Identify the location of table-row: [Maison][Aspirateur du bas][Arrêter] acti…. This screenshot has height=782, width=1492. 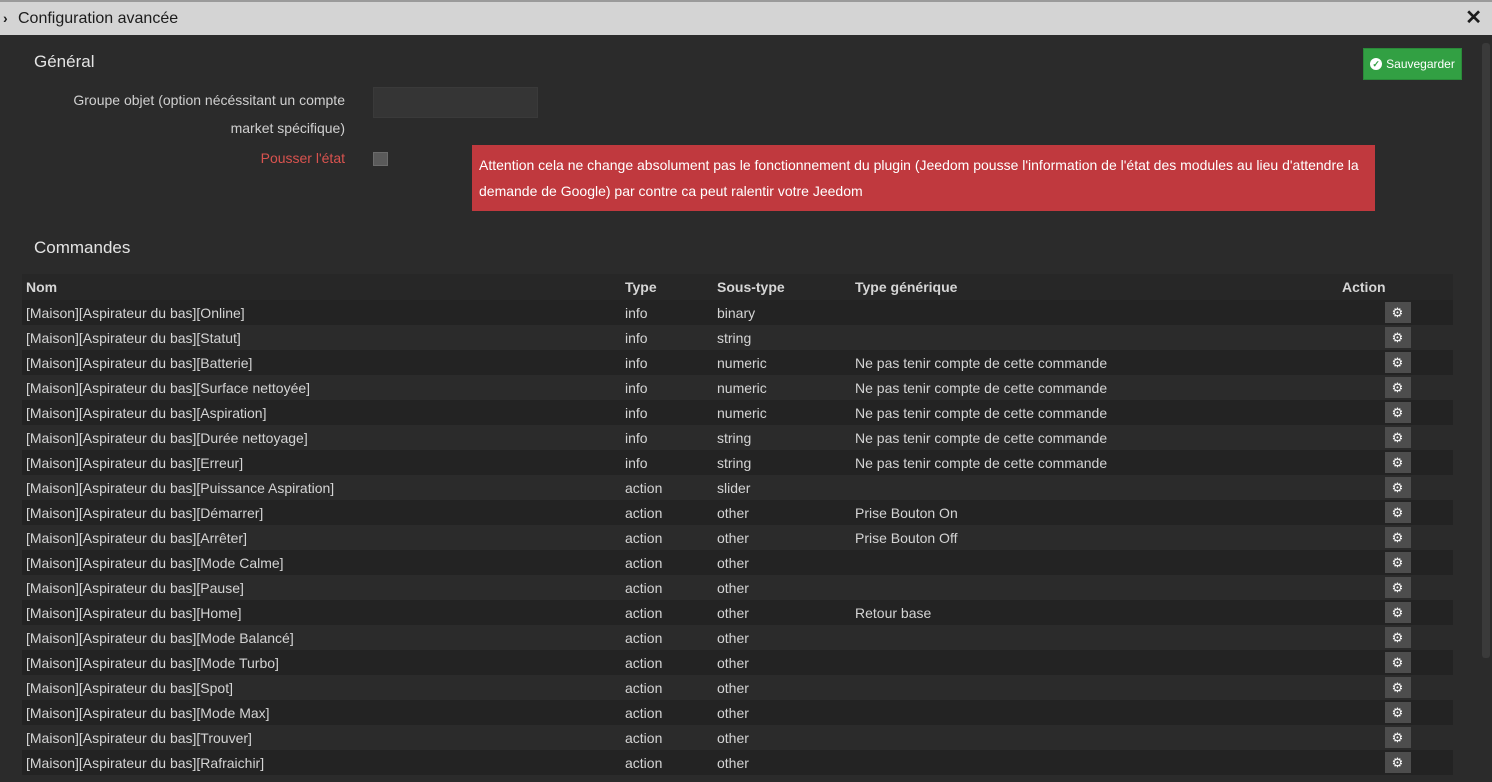
(737, 537).